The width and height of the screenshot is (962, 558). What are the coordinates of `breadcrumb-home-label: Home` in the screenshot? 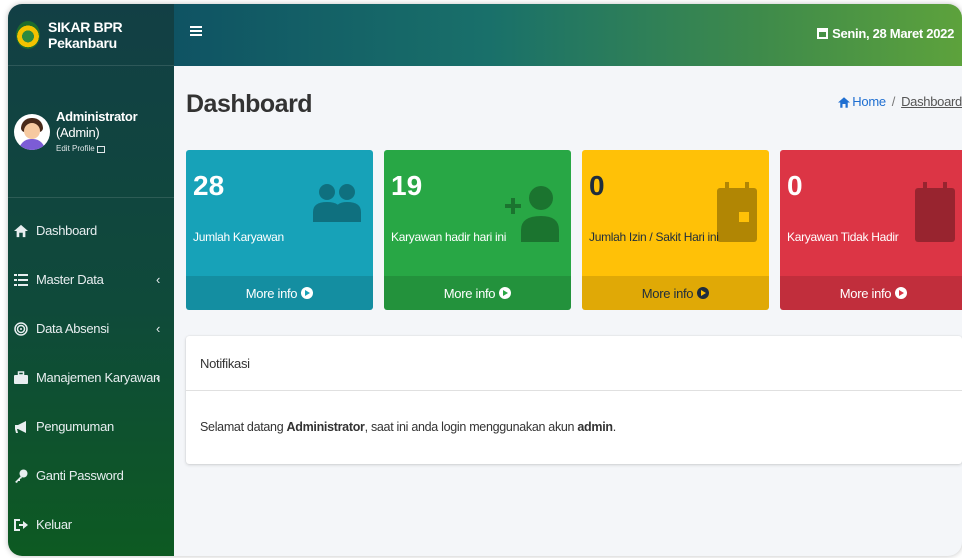 It's located at (869, 101).